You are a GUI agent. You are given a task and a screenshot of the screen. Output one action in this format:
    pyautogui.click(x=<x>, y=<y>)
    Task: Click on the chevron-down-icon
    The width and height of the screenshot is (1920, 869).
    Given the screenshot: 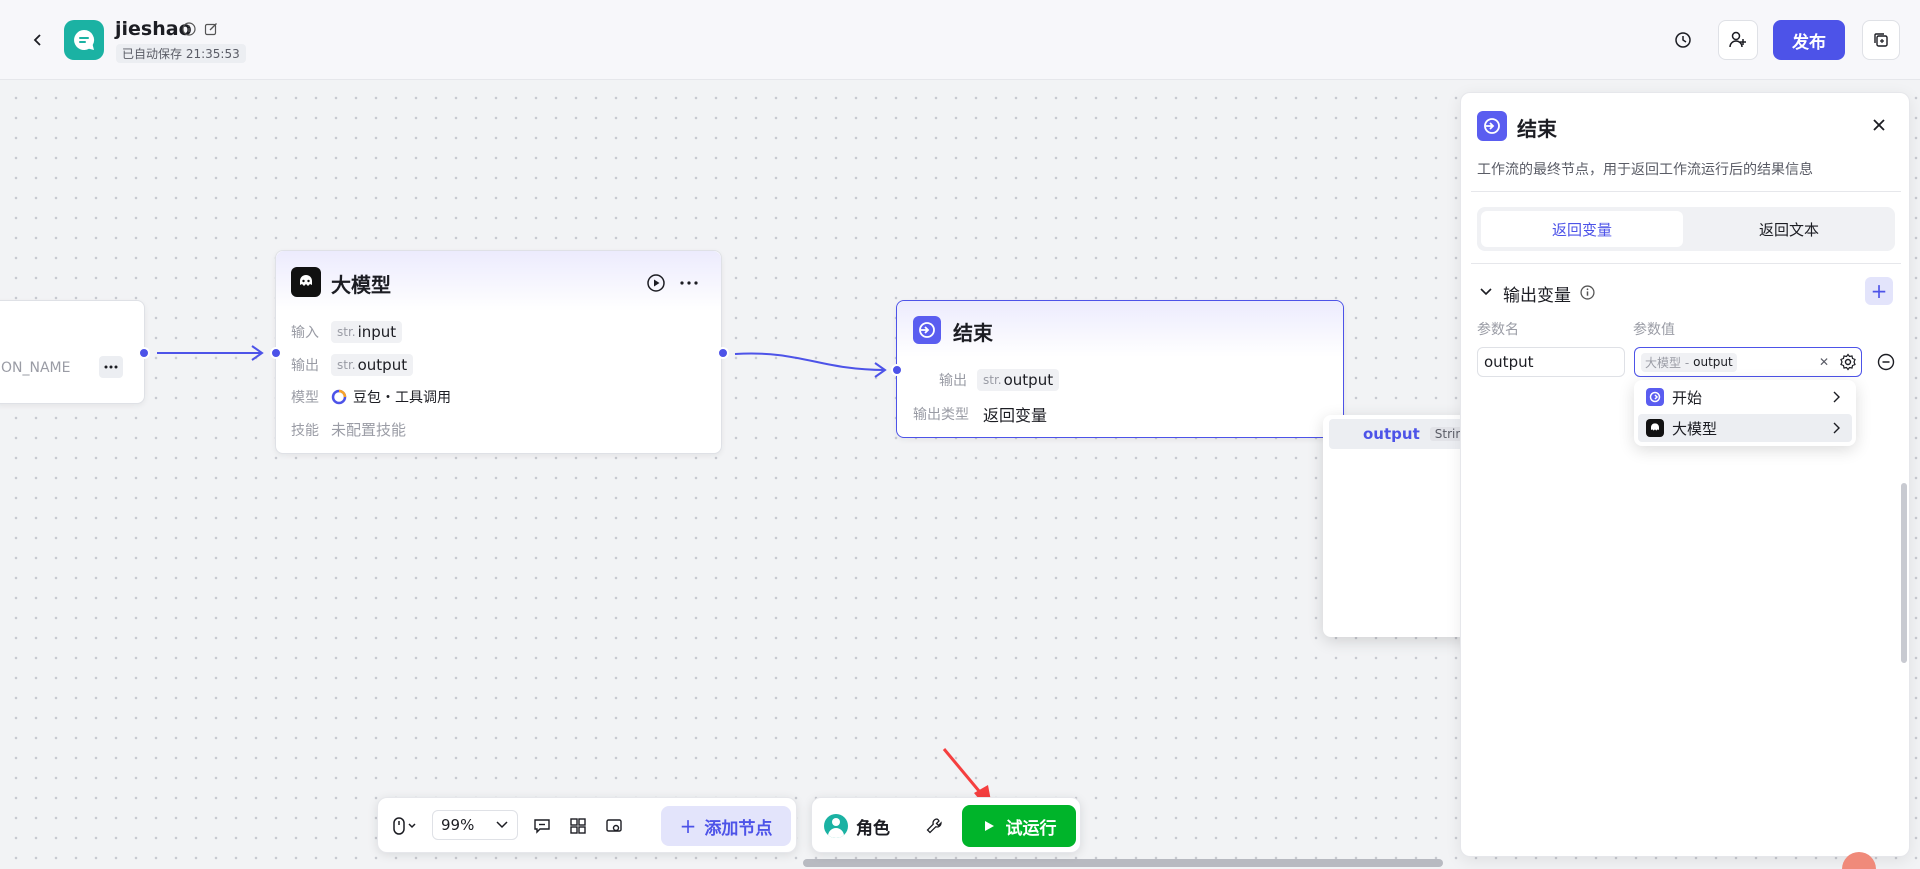 What is the action you would take?
    pyautogui.click(x=1486, y=292)
    